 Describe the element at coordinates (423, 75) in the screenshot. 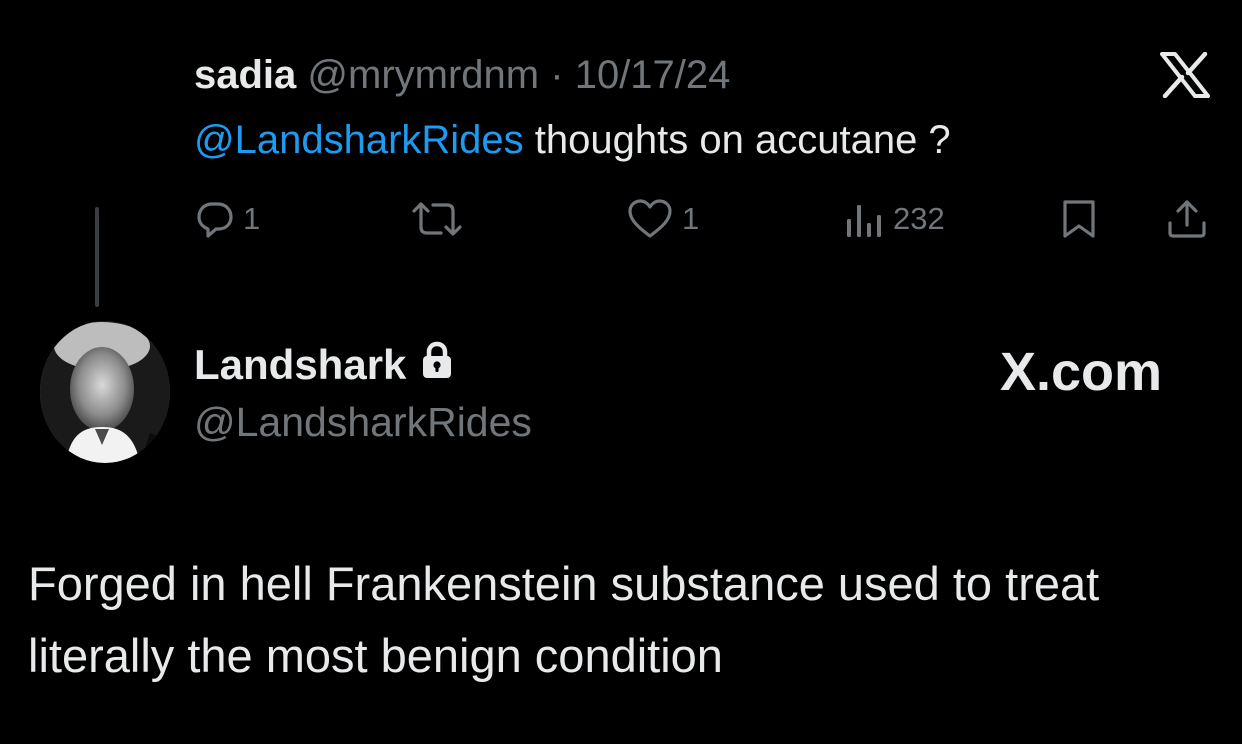

I see `parent-author-handle: @mrymrdnm` at that location.